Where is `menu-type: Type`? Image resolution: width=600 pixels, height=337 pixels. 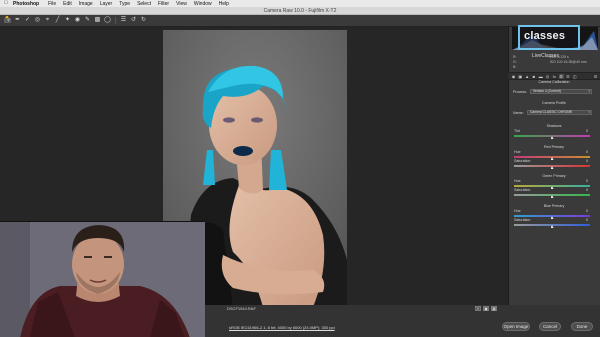 menu-type: Type is located at coordinates (124, 4).